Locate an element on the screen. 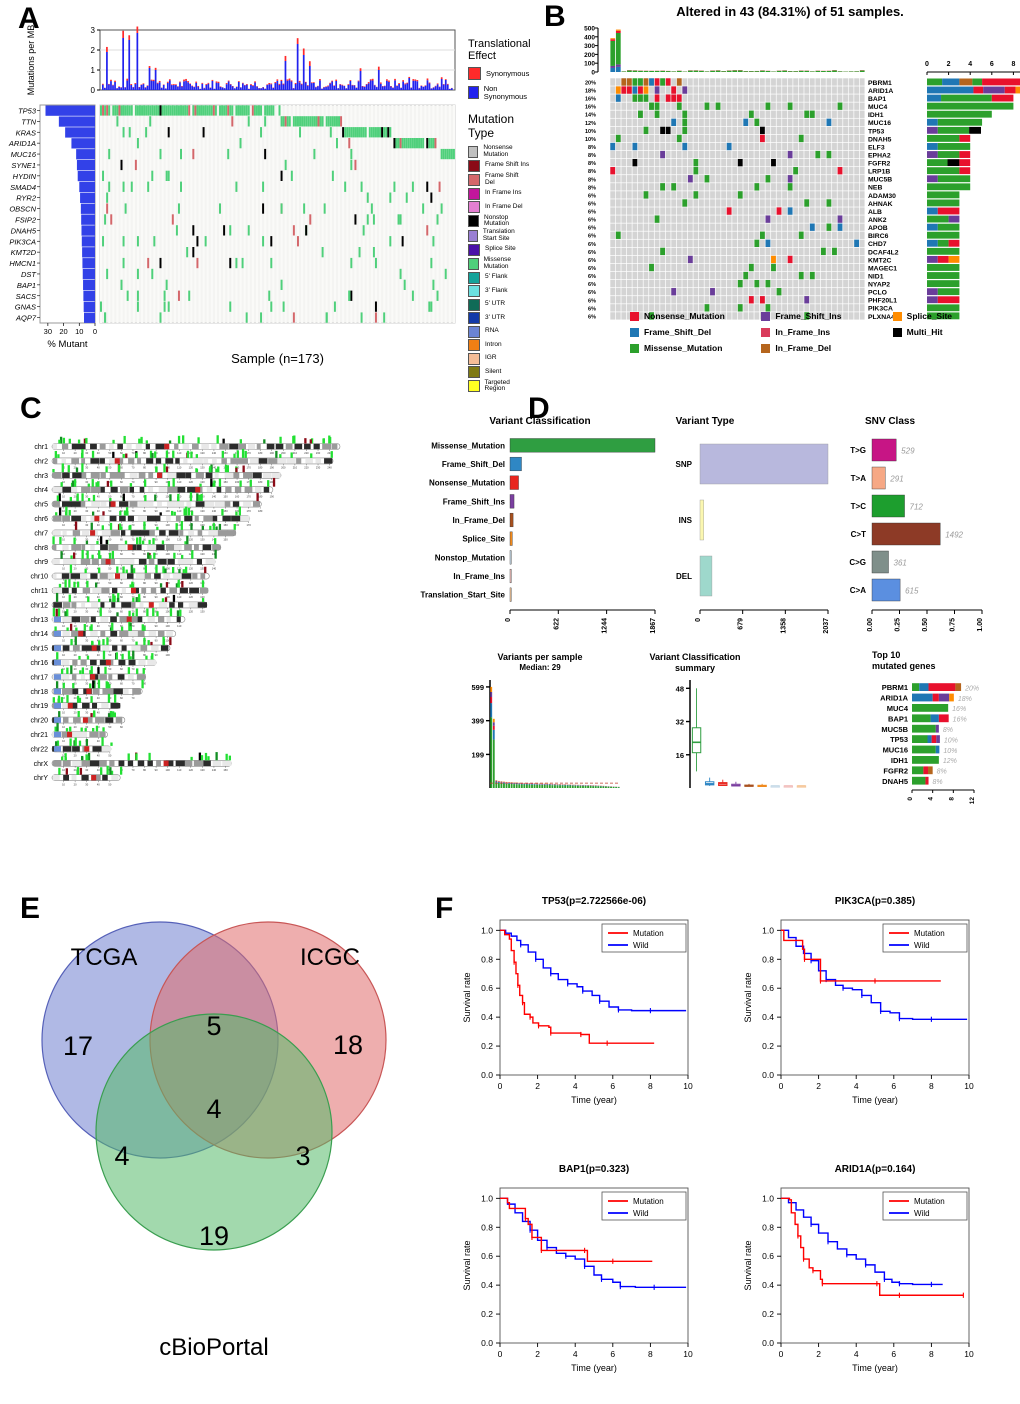  panelb-gene-label-MUC16: MUC16 is located at coordinates (879, 123).